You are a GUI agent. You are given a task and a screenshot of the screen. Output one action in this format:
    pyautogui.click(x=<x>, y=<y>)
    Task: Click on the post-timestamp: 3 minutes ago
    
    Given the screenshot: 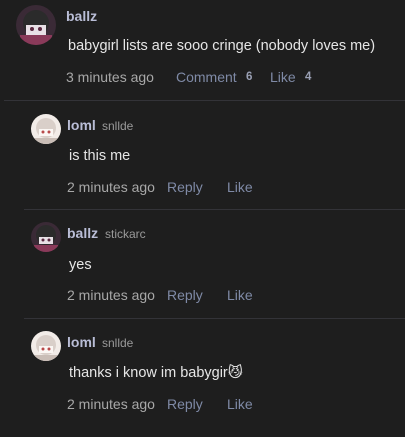 What is the action you would take?
    pyautogui.click(x=110, y=77)
    